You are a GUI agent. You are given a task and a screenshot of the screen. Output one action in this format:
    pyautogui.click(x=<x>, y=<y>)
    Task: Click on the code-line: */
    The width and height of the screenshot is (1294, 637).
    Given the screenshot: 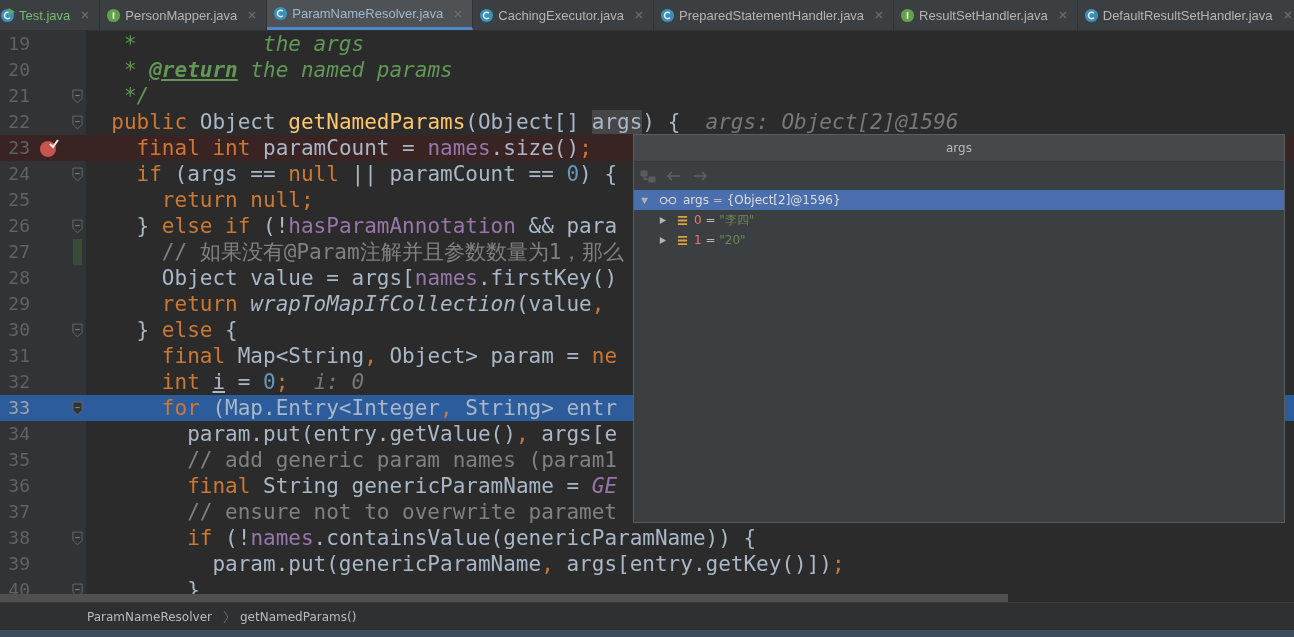 What is the action you would take?
    pyautogui.click(x=136, y=96)
    